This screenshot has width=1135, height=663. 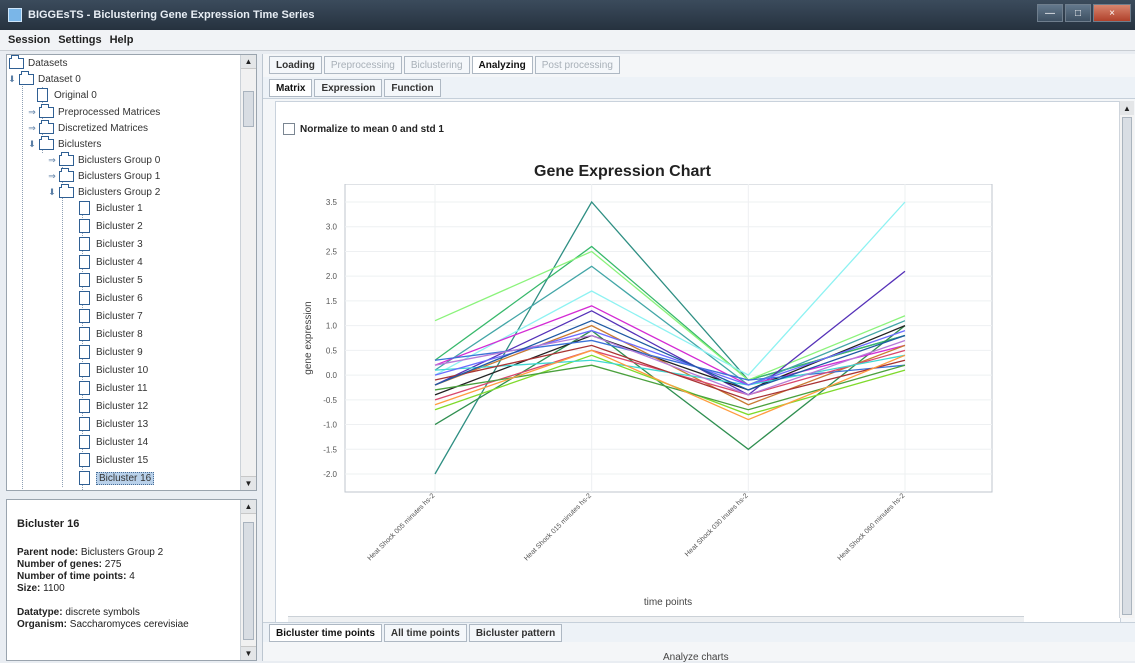 I want to click on tree-bicluster-14: Bicluster 14, so click(x=112, y=442).